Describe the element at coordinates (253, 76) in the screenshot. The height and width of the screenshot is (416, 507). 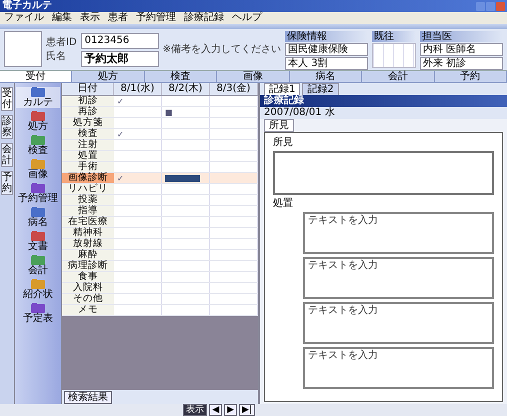
I see `main-tab: 画像` at that location.